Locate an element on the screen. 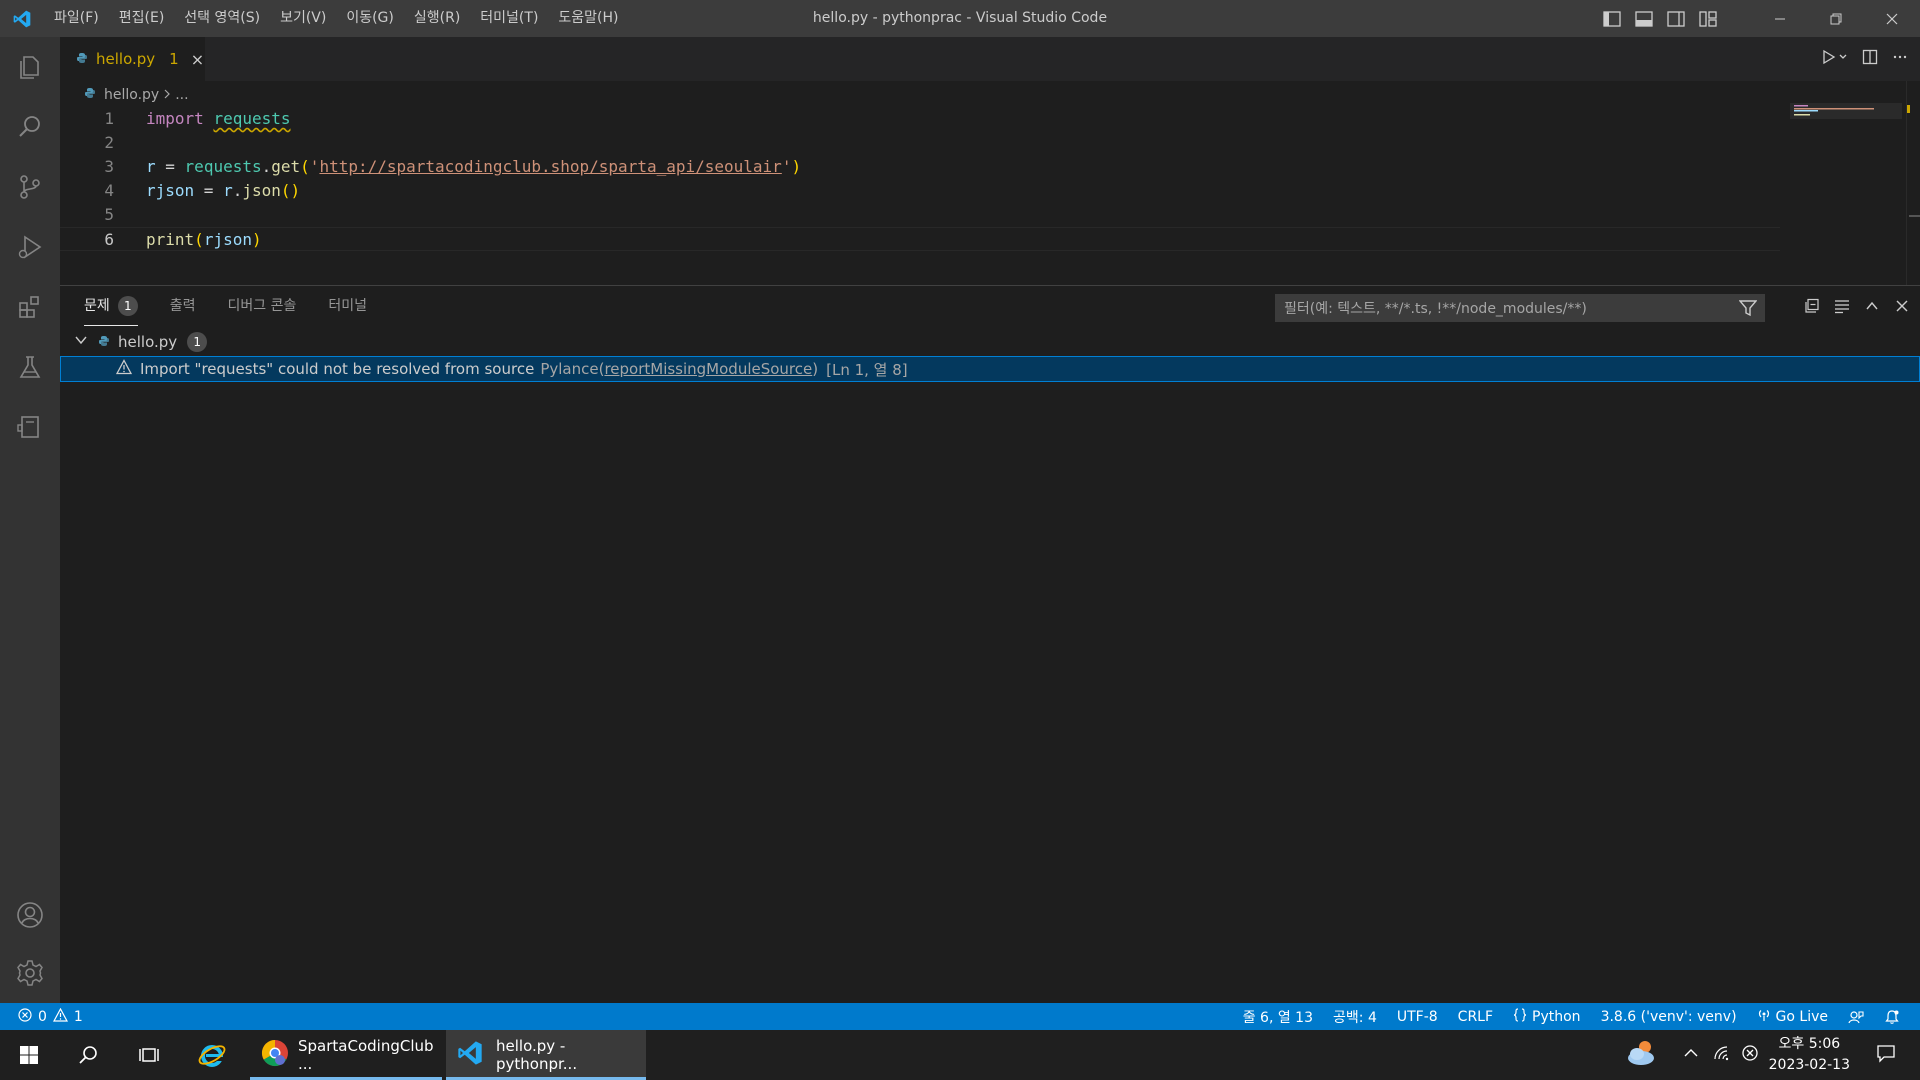 Image resolution: width=1920 pixels, height=1080 pixels. taskbar-search-icon is located at coordinates (89, 1055).